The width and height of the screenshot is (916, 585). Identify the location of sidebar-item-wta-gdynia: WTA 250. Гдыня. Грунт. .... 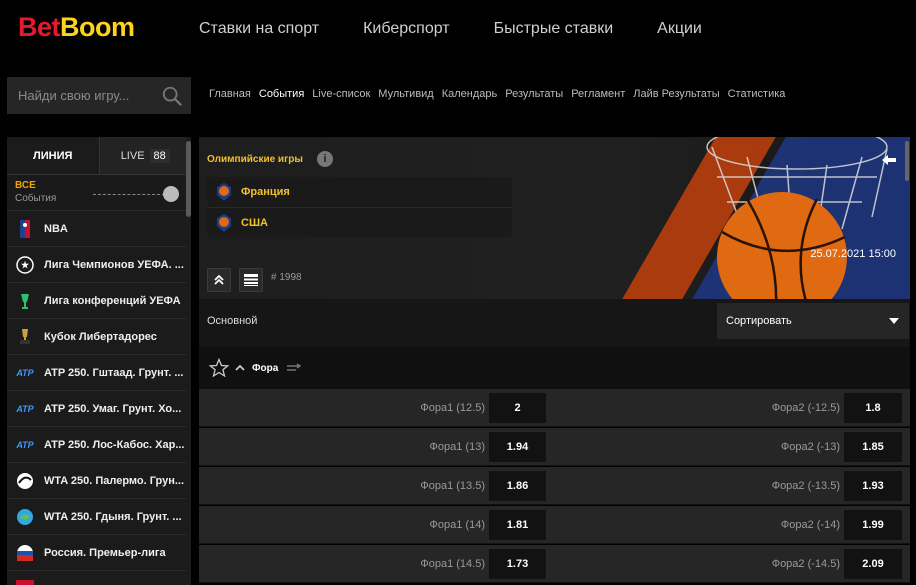
(99, 517).